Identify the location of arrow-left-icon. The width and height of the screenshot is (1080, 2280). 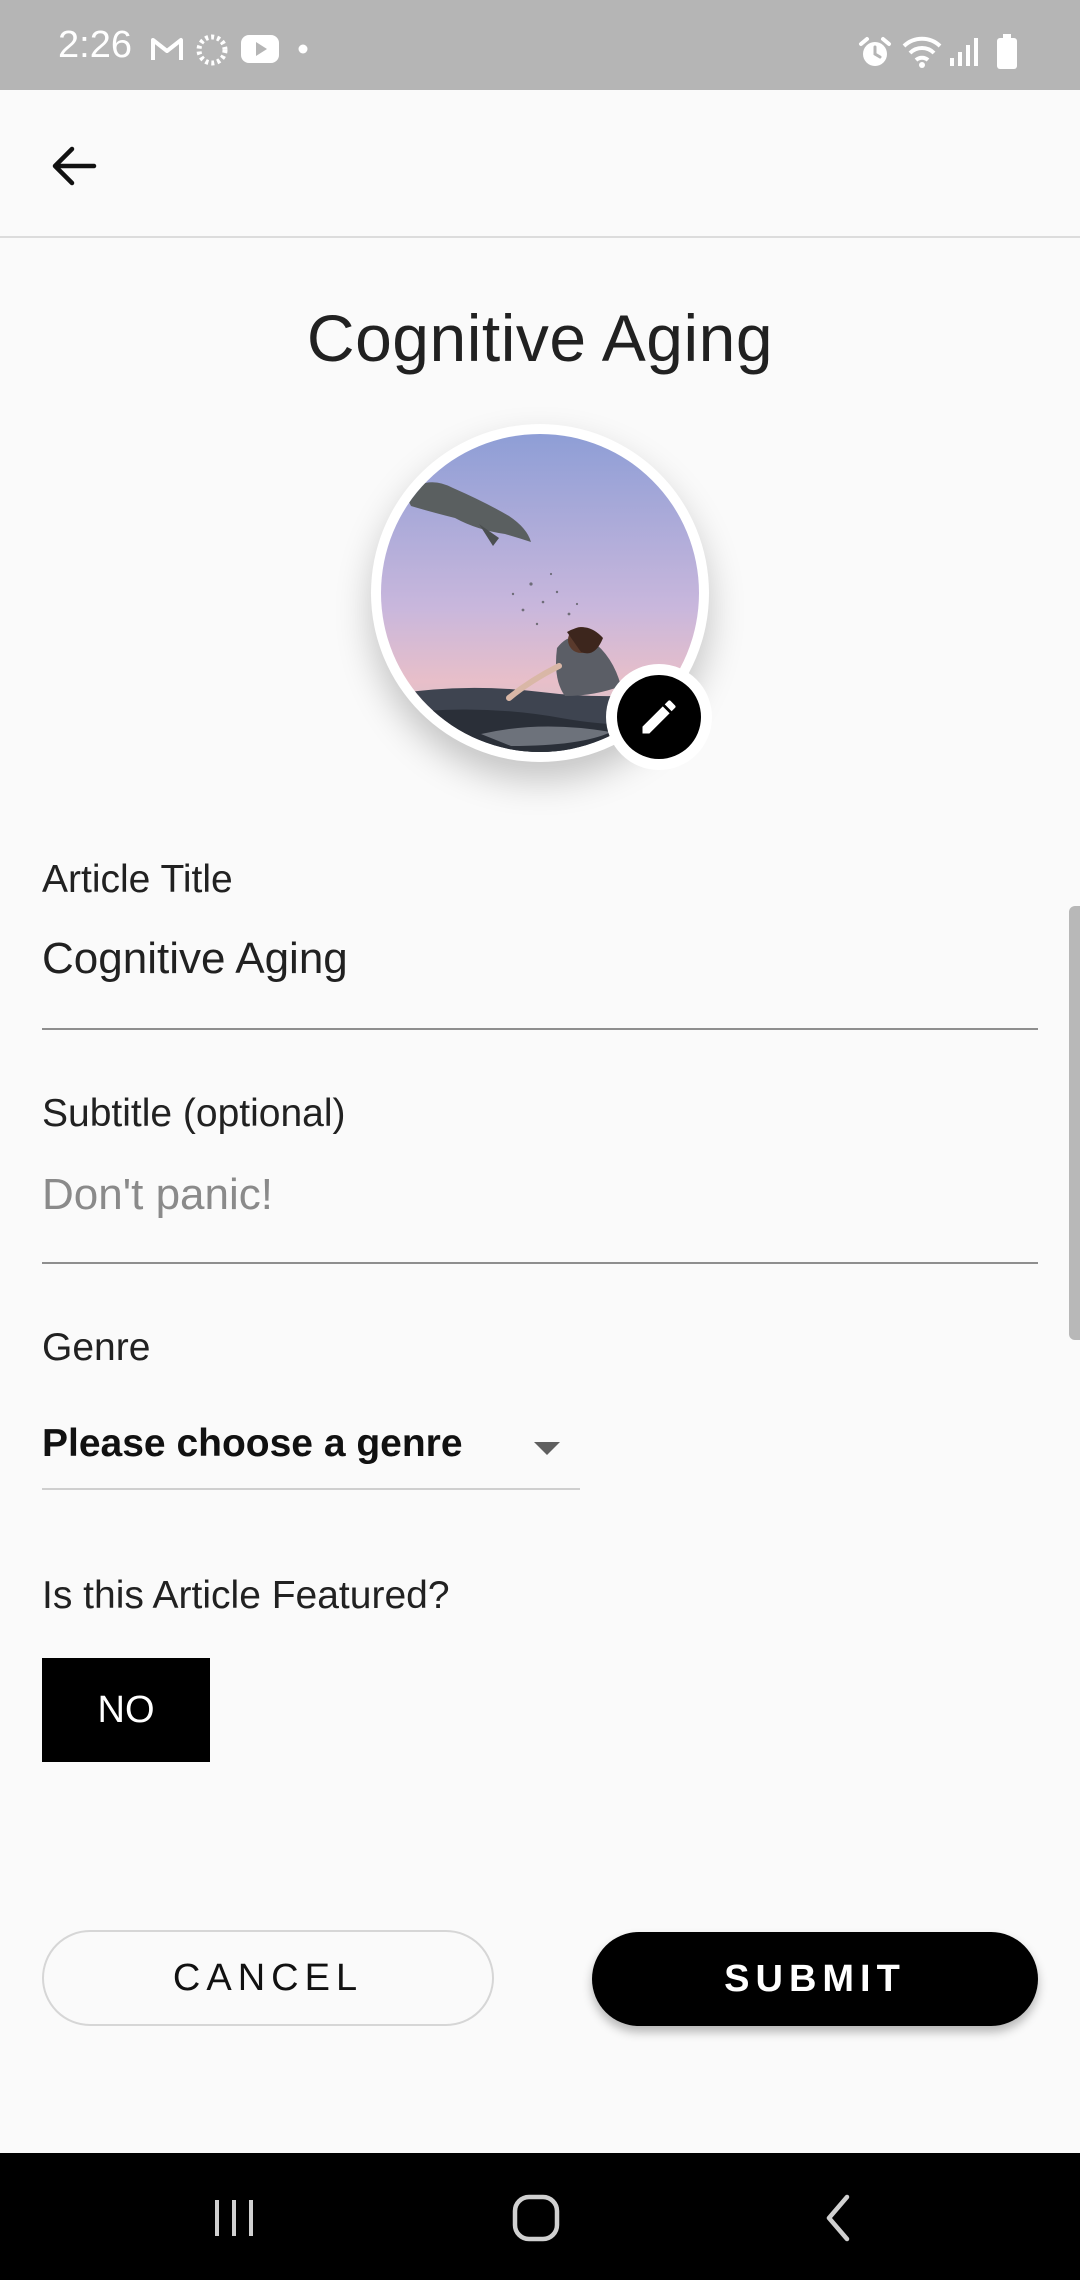
(74, 166).